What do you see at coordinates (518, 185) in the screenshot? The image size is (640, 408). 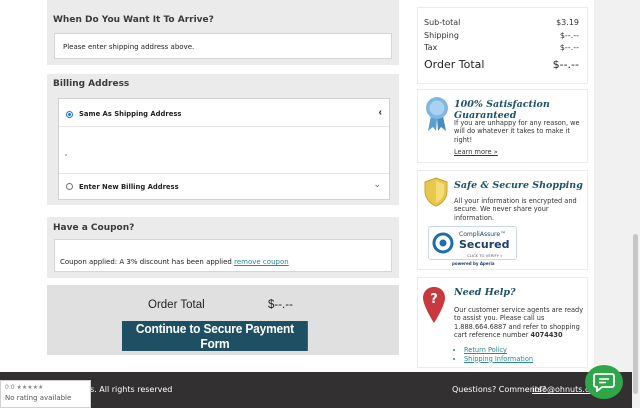 I see `secure-title: Safe & Secure Shopping` at bounding box center [518, 185].